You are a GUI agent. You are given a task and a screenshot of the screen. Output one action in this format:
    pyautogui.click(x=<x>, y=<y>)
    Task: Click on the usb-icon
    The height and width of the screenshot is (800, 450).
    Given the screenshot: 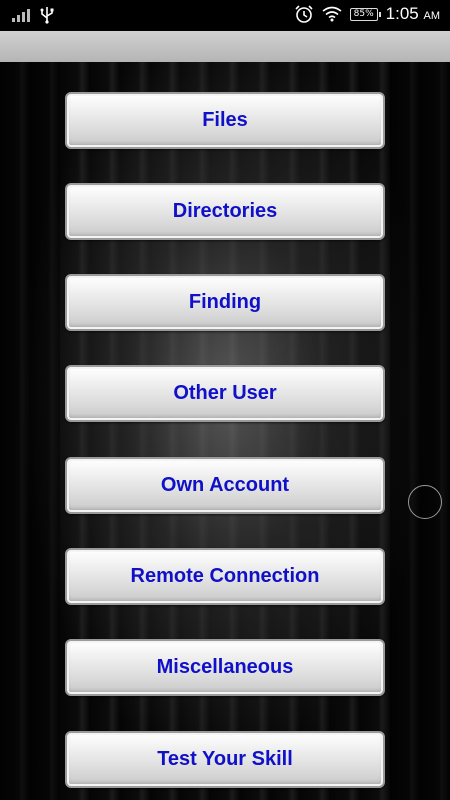 What is the action you would take?
    pyautogui.click(x=47, y=15)
    